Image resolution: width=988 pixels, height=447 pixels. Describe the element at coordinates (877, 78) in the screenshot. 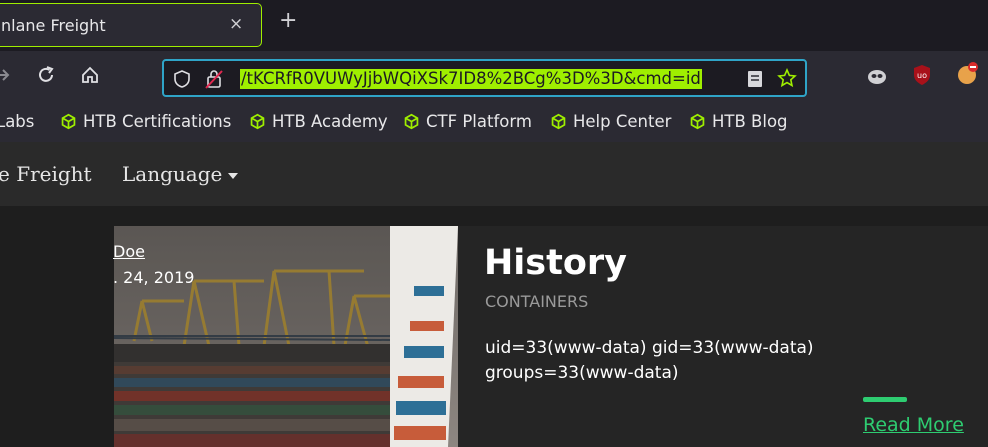

I see `extension-icon` at that location.